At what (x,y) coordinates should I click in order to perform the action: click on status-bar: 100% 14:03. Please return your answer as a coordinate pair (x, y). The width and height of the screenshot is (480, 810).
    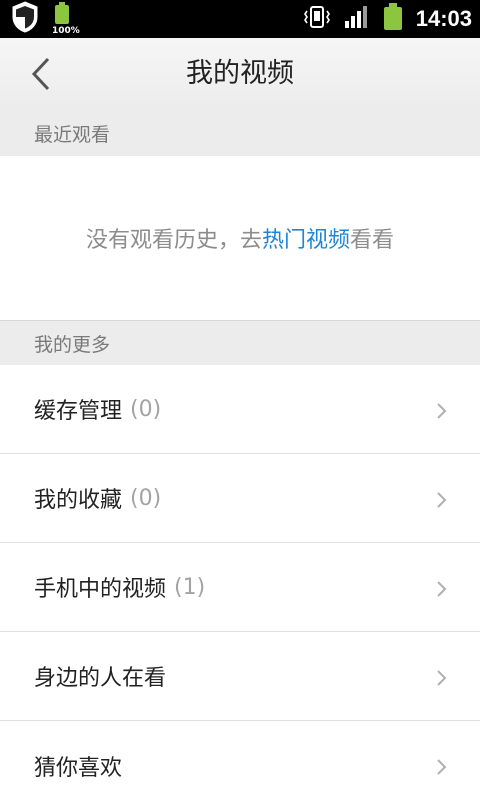
    Looking at the image, I should click on (240, 19).